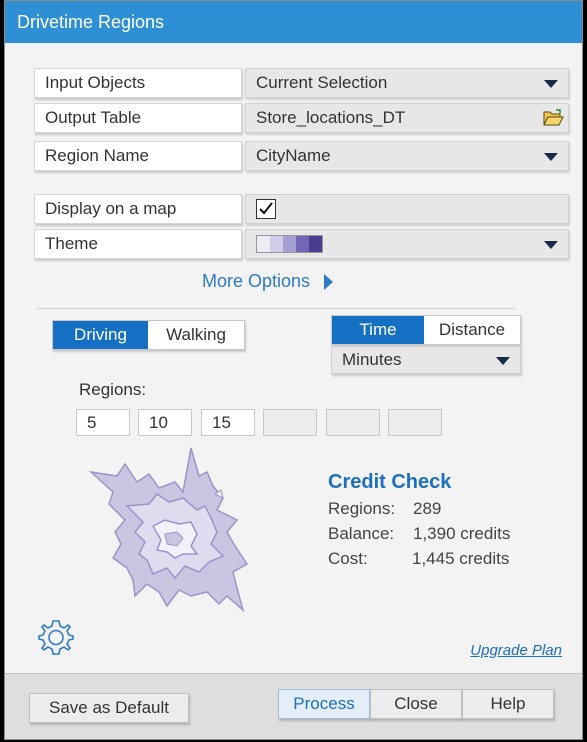 The width and height of the screenshot is (587, 742). What do you see at coordinates (91, 21) in the screenshot?
I see `window-title: Drivetime Regions` at bounding box center [91, 21].